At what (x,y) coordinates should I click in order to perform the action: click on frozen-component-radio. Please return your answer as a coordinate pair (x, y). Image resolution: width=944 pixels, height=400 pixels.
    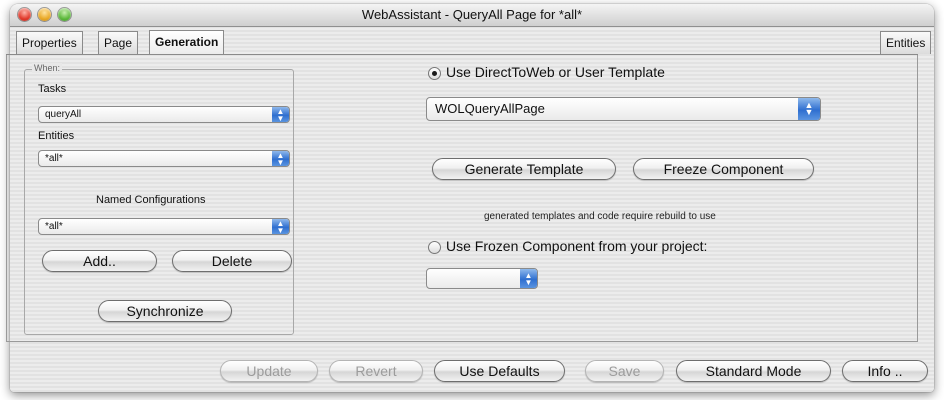
    Looking at the image, I should click on (434, 247).